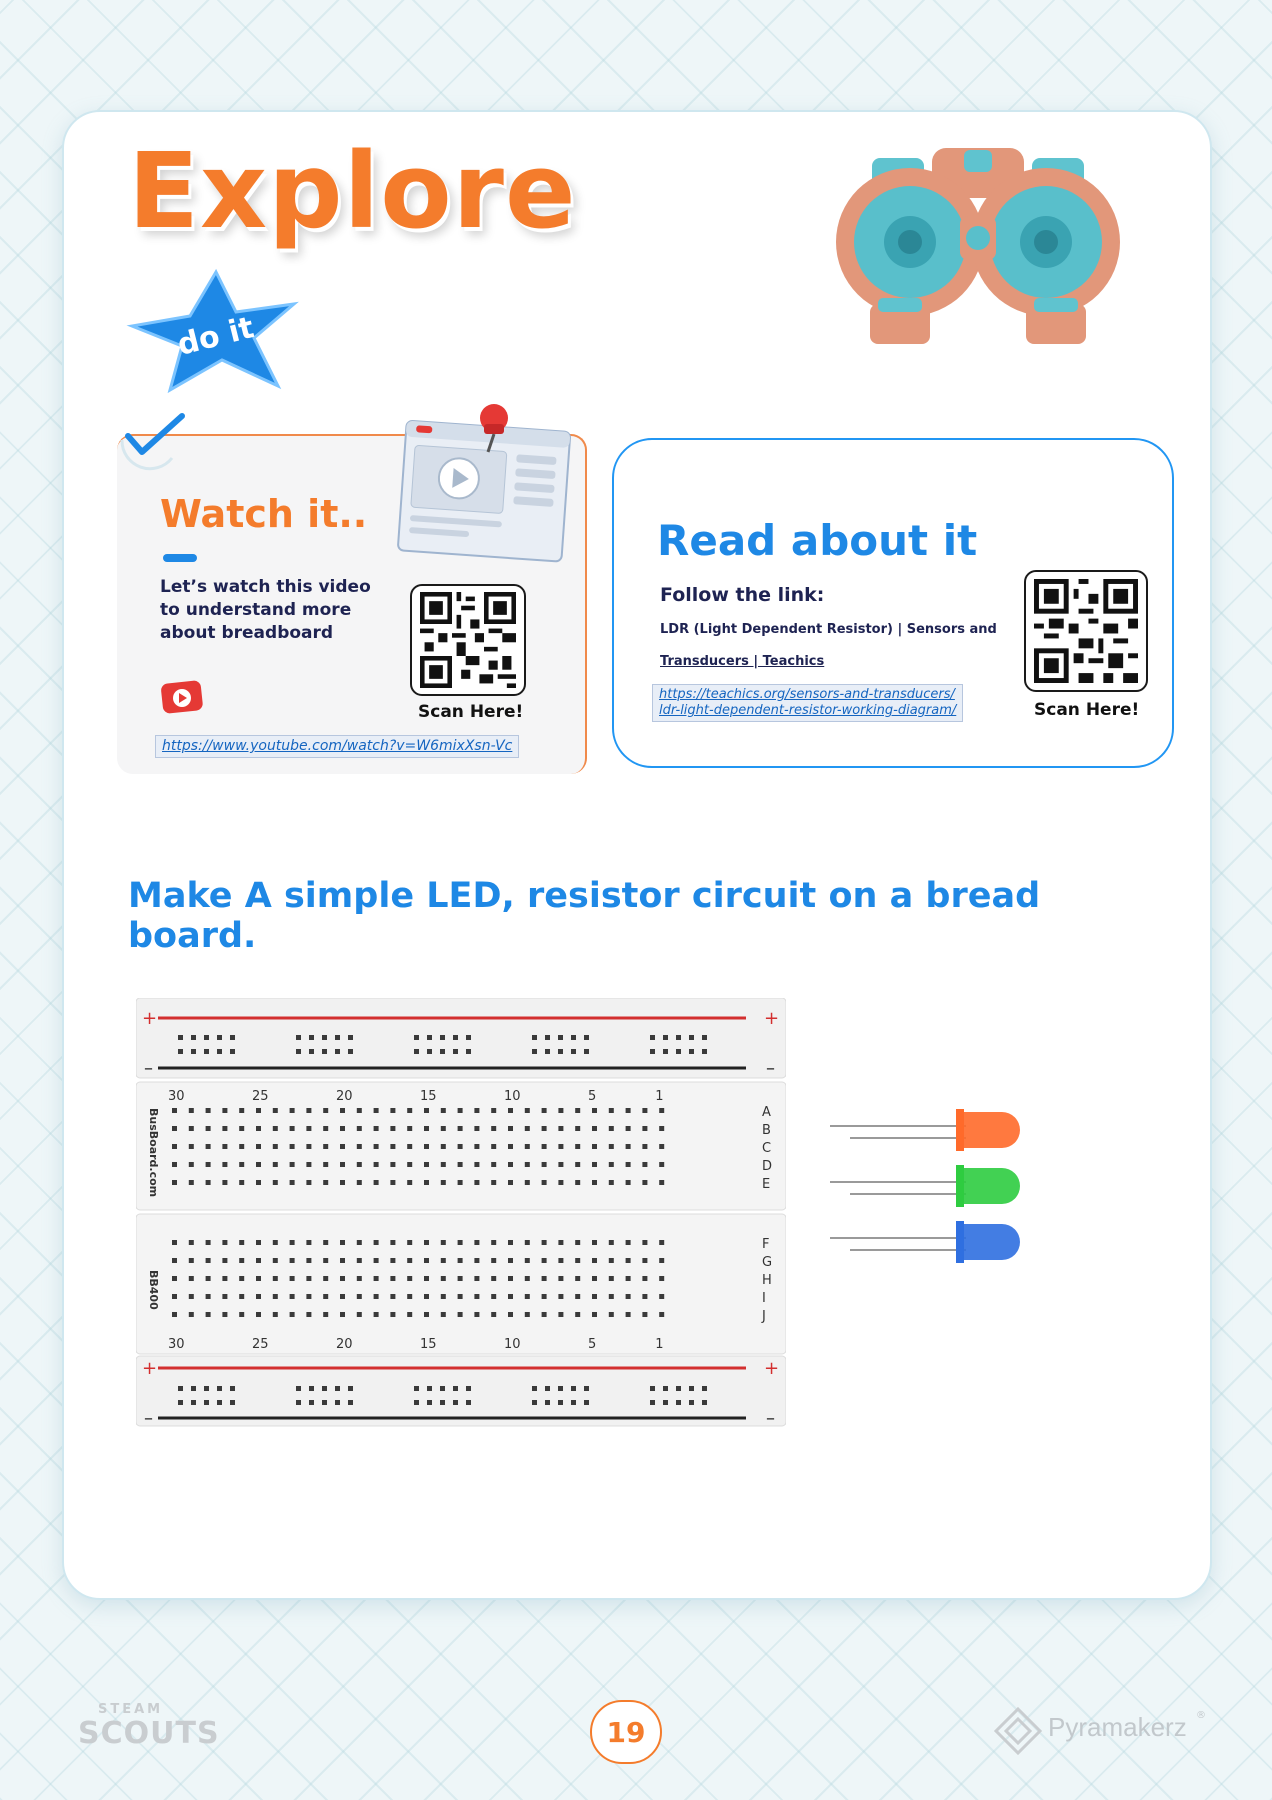  What do you see at coordinates (770, 1418) in the screenshot?
I see `rail-sign: –` at bounding box center [770, 1418].